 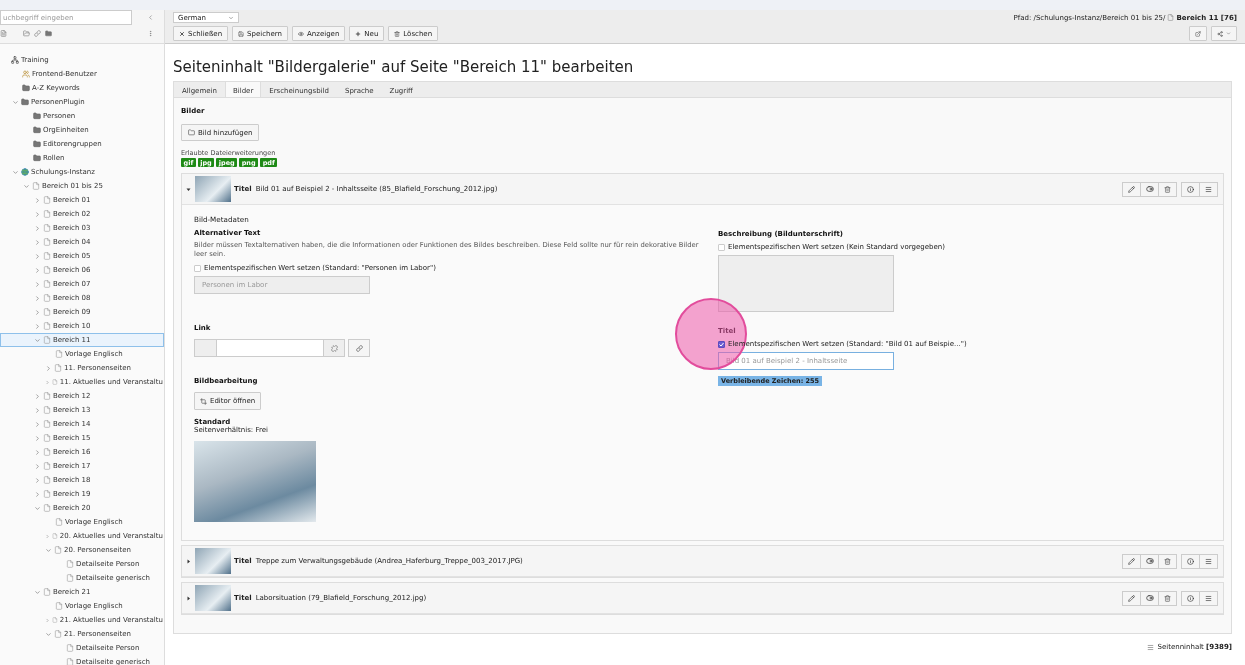 What do you see at coordinates (404, 67) in the screenshot?
I see `page-heading: Seiteninhalt "Bildergalerie" auf Seite "Bereich 11" bearbeiten` at bounding box center [404, 67].